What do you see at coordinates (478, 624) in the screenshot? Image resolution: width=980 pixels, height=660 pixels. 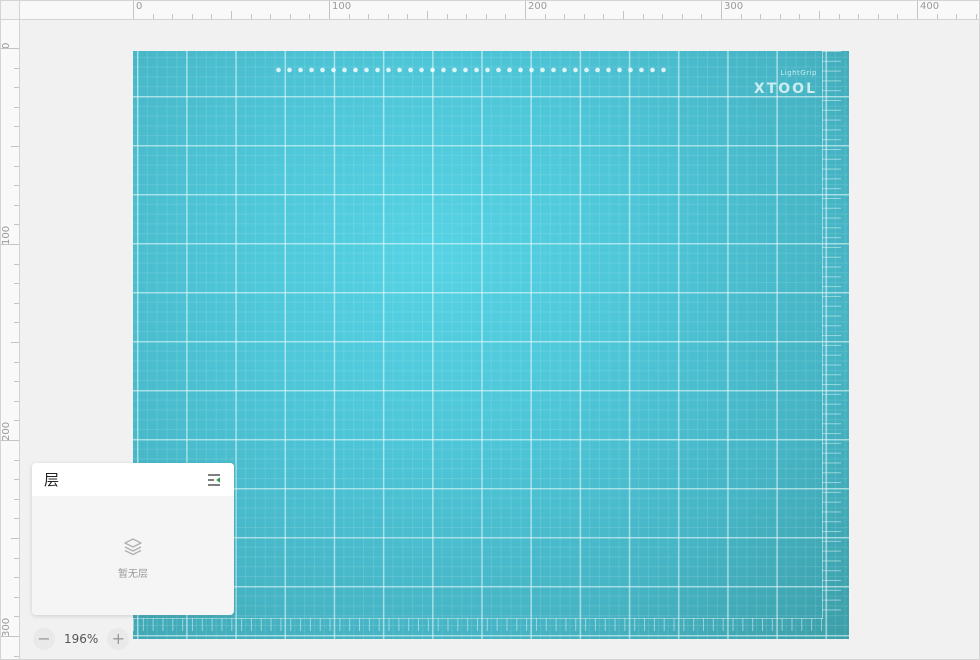 I see `mat-edge-scale-bottom` at bounding box center [478, 624].